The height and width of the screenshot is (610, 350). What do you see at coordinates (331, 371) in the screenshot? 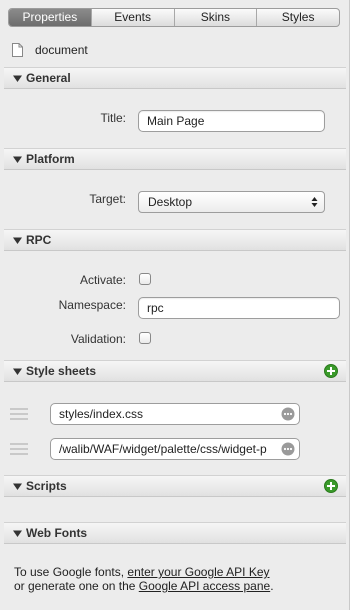
I see `add-stylesheet-icon` at bounding box center [331, 371].